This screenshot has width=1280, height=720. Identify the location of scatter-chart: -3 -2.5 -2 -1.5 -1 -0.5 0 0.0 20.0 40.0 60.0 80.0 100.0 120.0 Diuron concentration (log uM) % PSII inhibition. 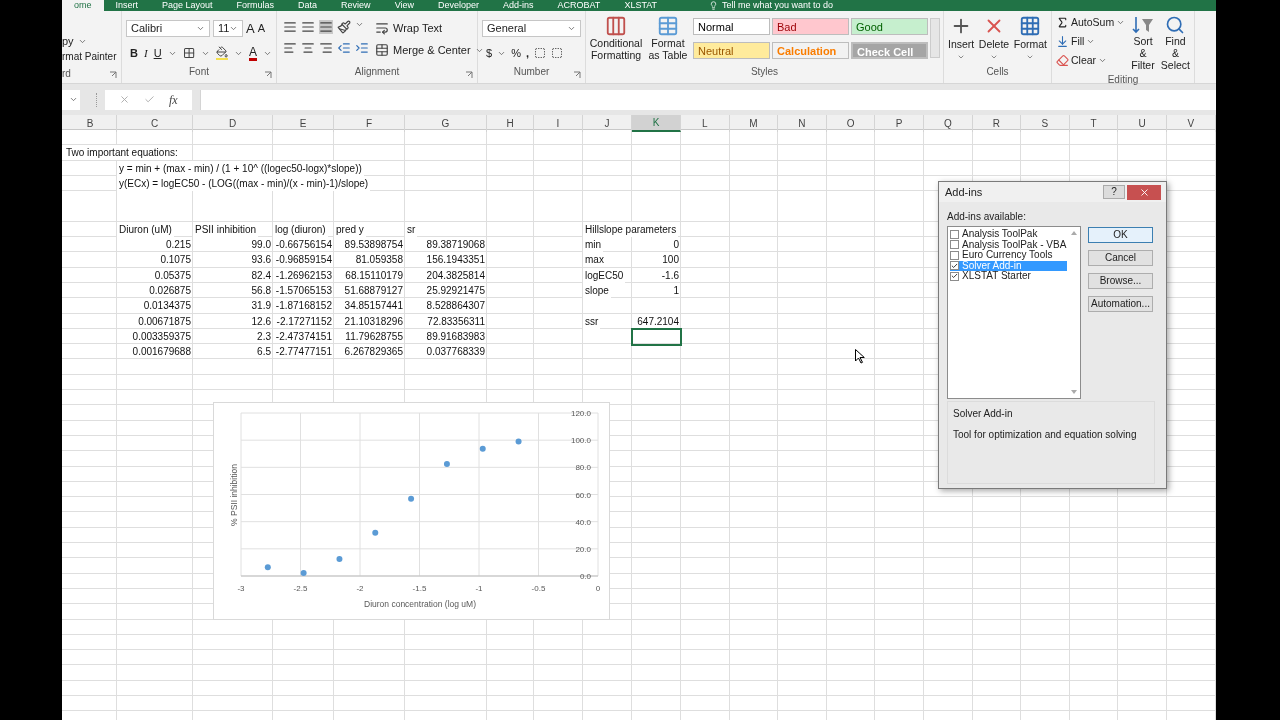
(411, 511).